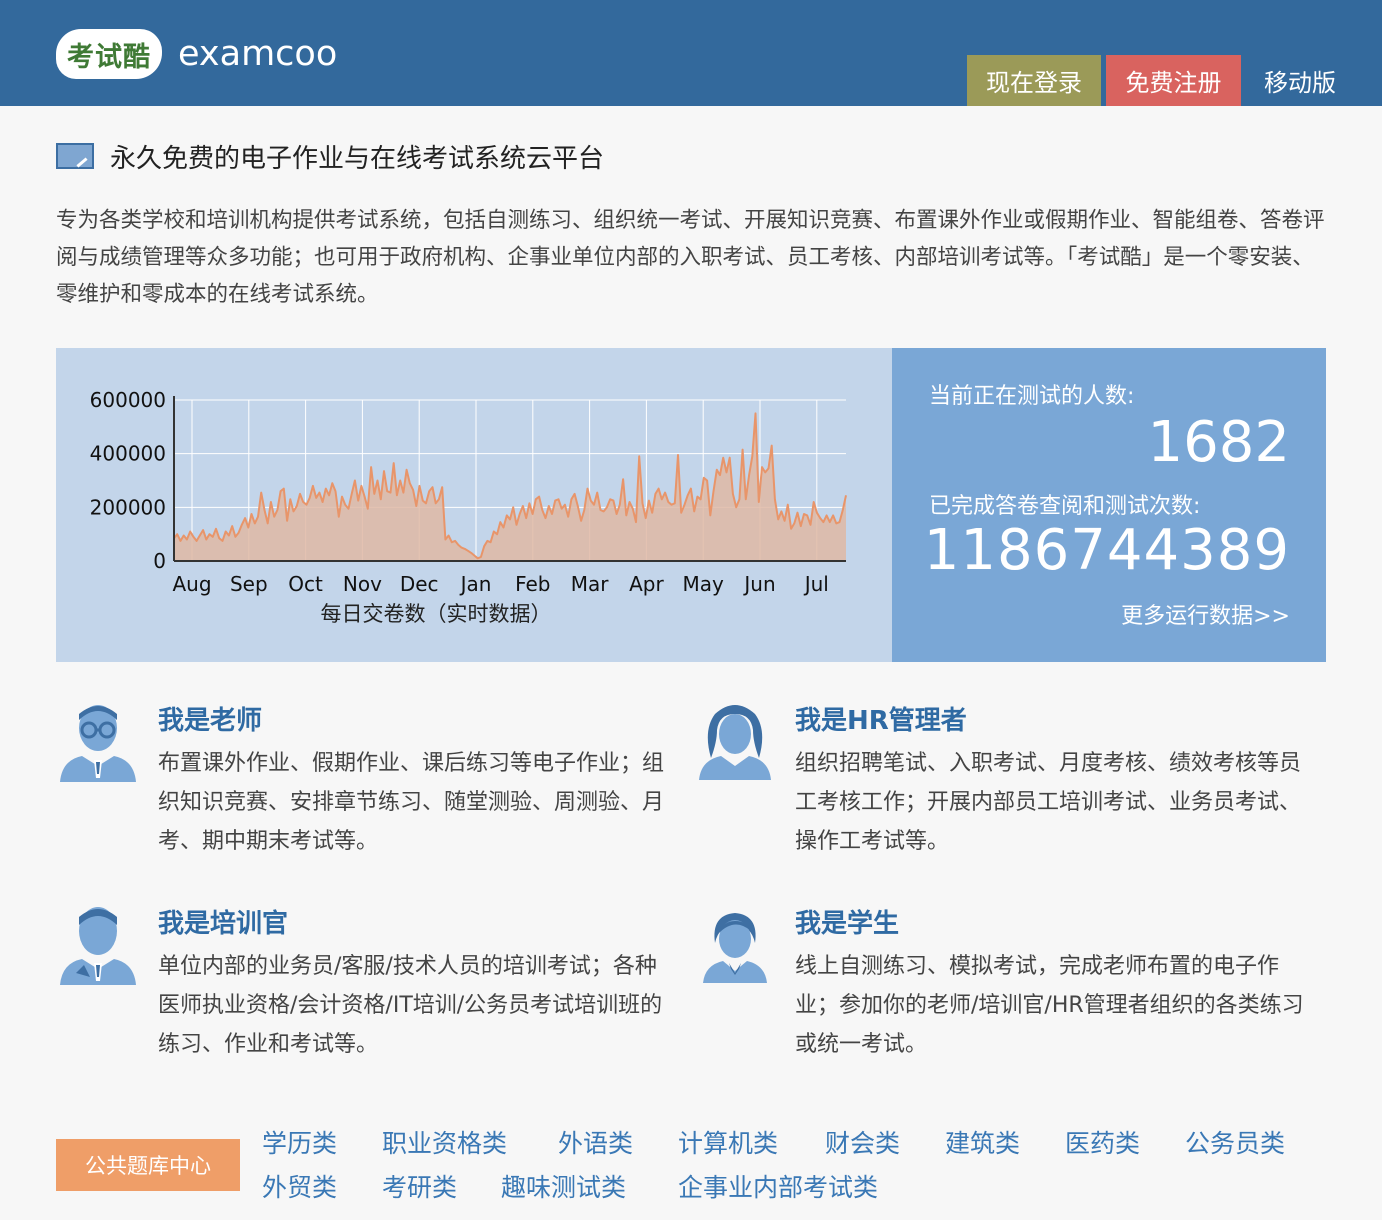 The image size is (1382, 1220). I want to click on page-title: 永久免费的电子作业与在线考试系统云平台, so click(357, 156).